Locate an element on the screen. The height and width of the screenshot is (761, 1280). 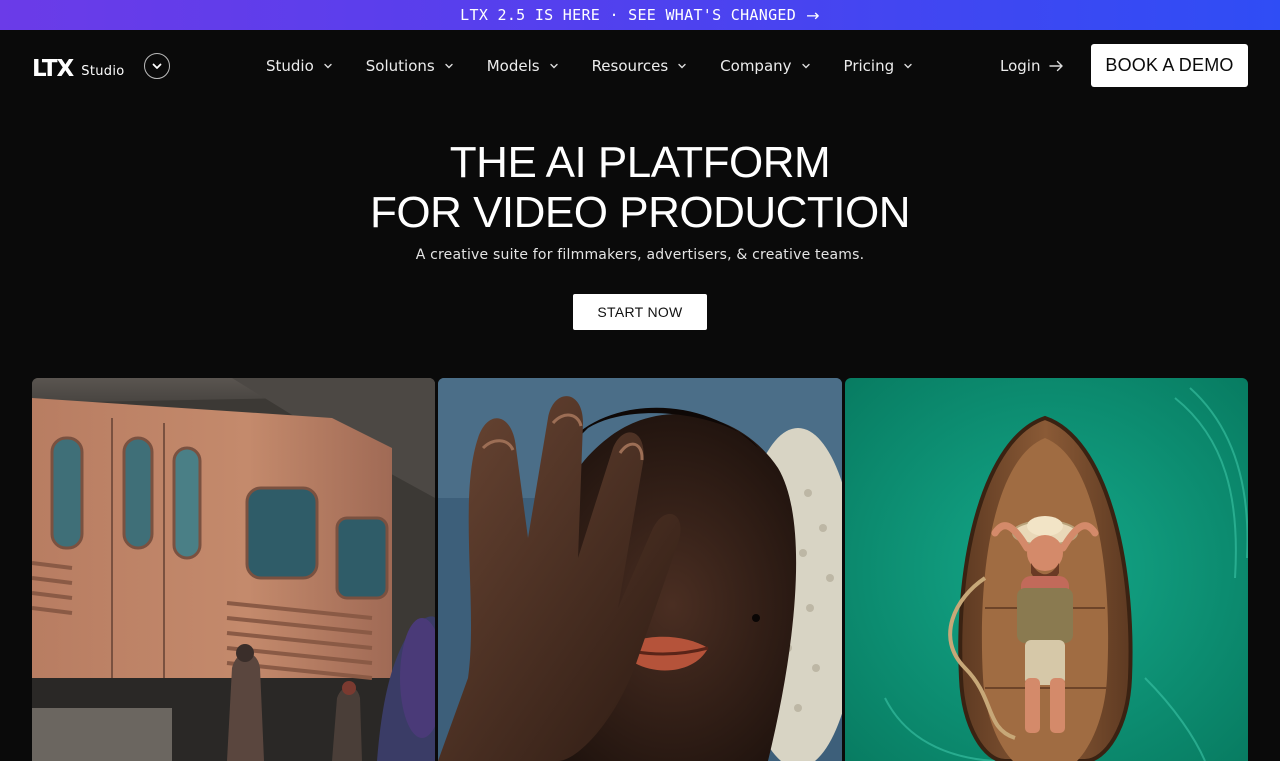
login-label: Login is located at coordinates (1020, 66).